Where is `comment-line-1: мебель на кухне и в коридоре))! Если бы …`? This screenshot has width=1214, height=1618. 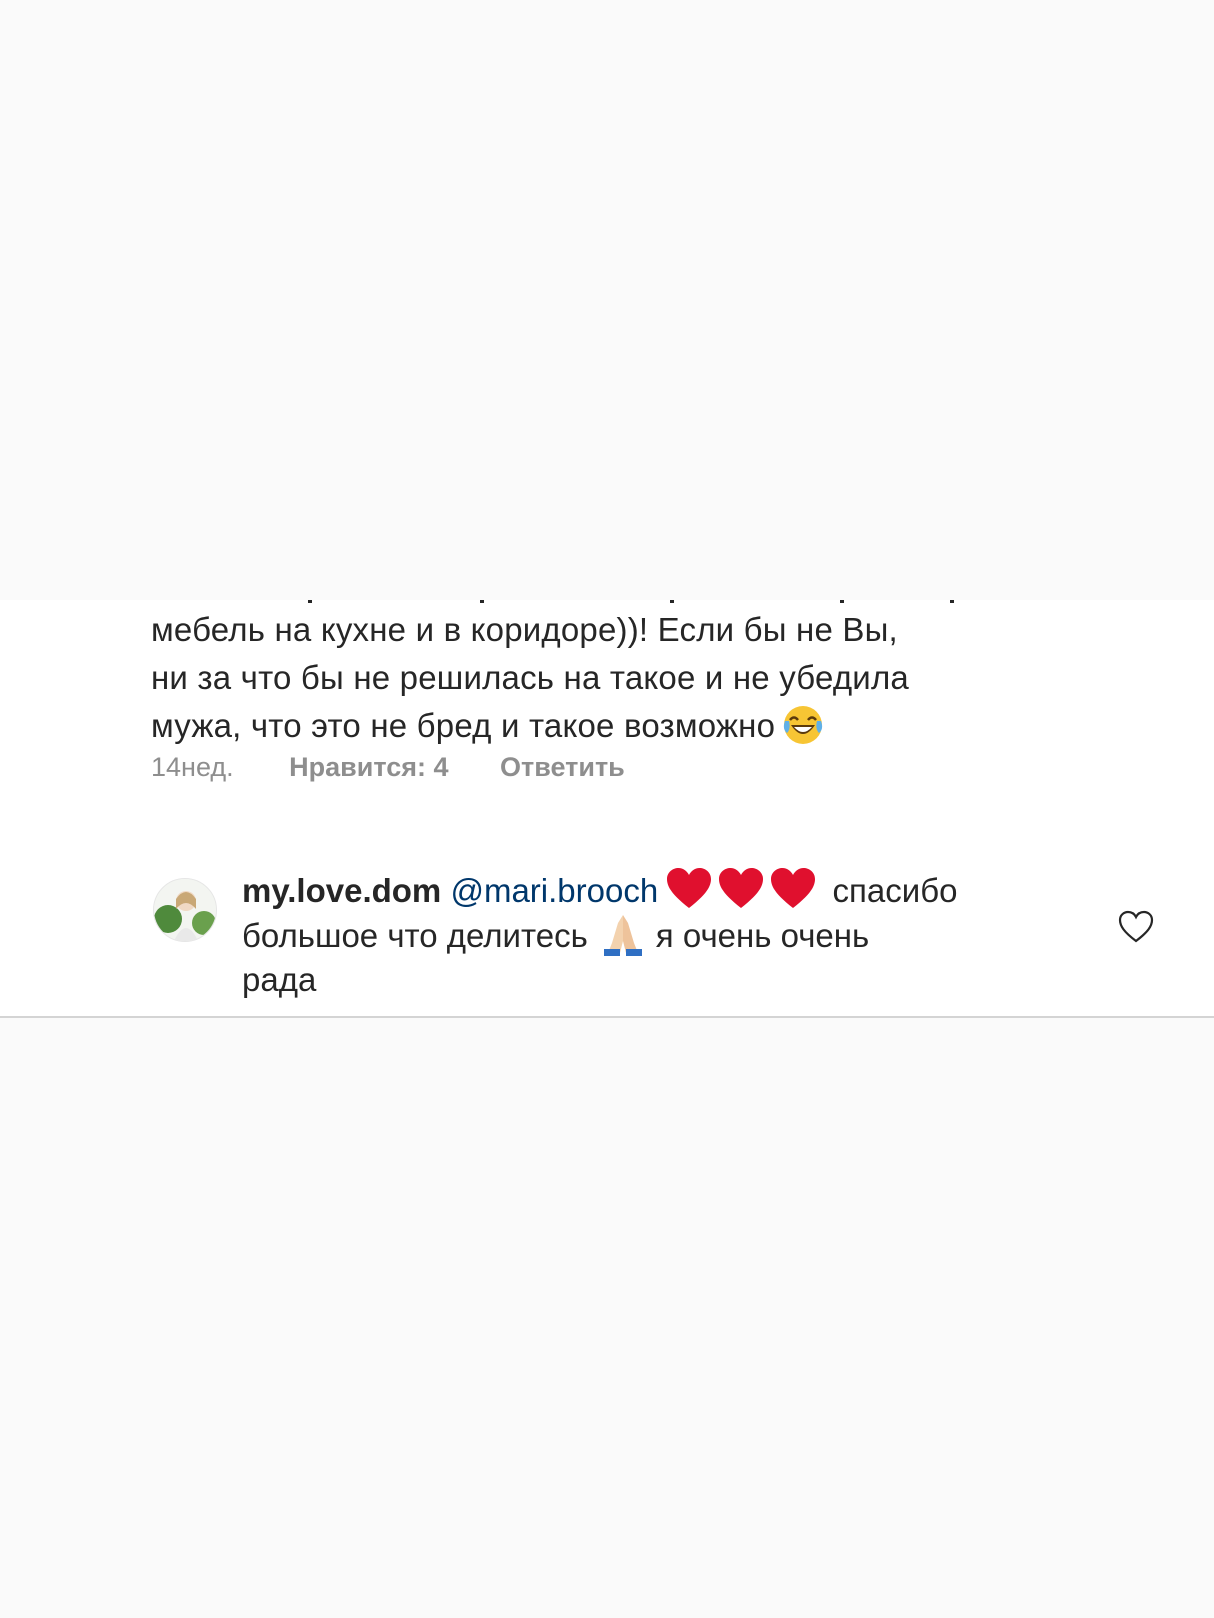 comment-line-1: мебель на кухне и в коридоре))! Если бы … is located at coordinates (524, 629).